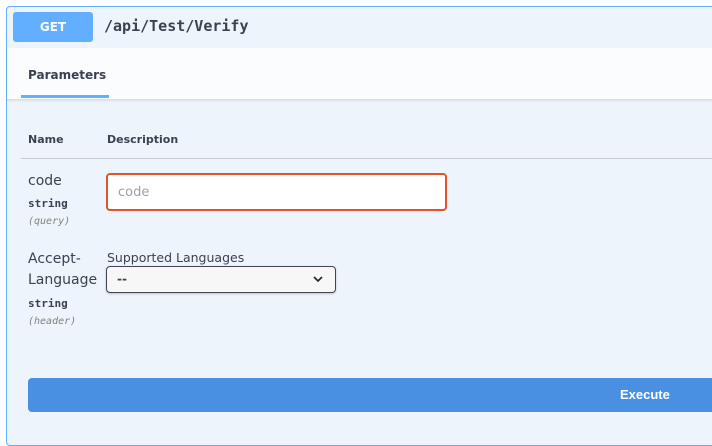 The height and width of the screenshot is (446, 712). Describe the element at coordinates (49, 221) in the screenshot. I see `param-location-code: (query)` at that location.